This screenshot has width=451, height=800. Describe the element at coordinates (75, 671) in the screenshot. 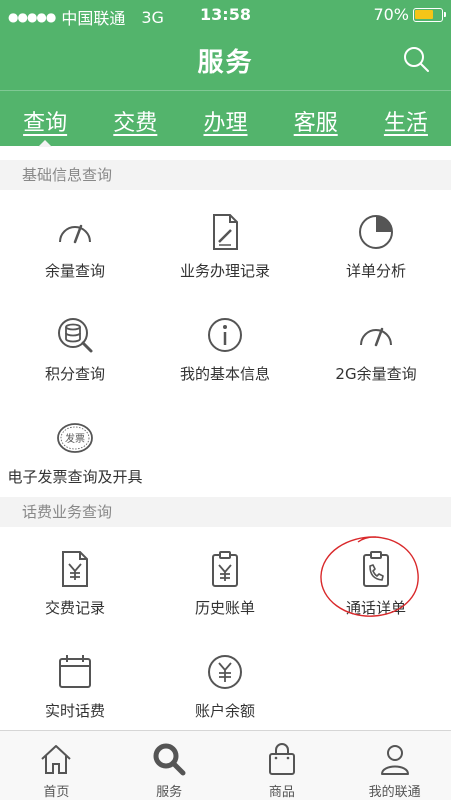

I see `calendar-icon` at that location.